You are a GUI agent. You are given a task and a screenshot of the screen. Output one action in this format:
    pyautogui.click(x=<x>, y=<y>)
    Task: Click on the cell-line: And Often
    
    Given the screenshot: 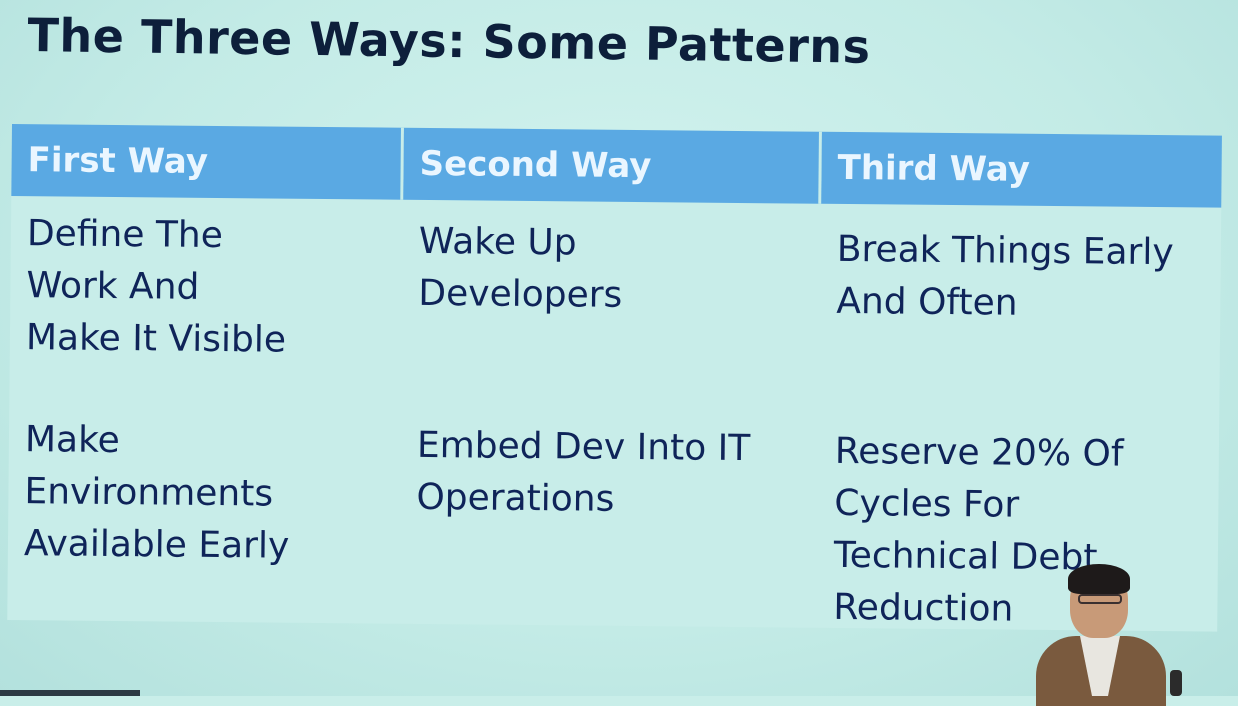 What is the action you would take?
    pyautogui.click(x=927, y=302)
    